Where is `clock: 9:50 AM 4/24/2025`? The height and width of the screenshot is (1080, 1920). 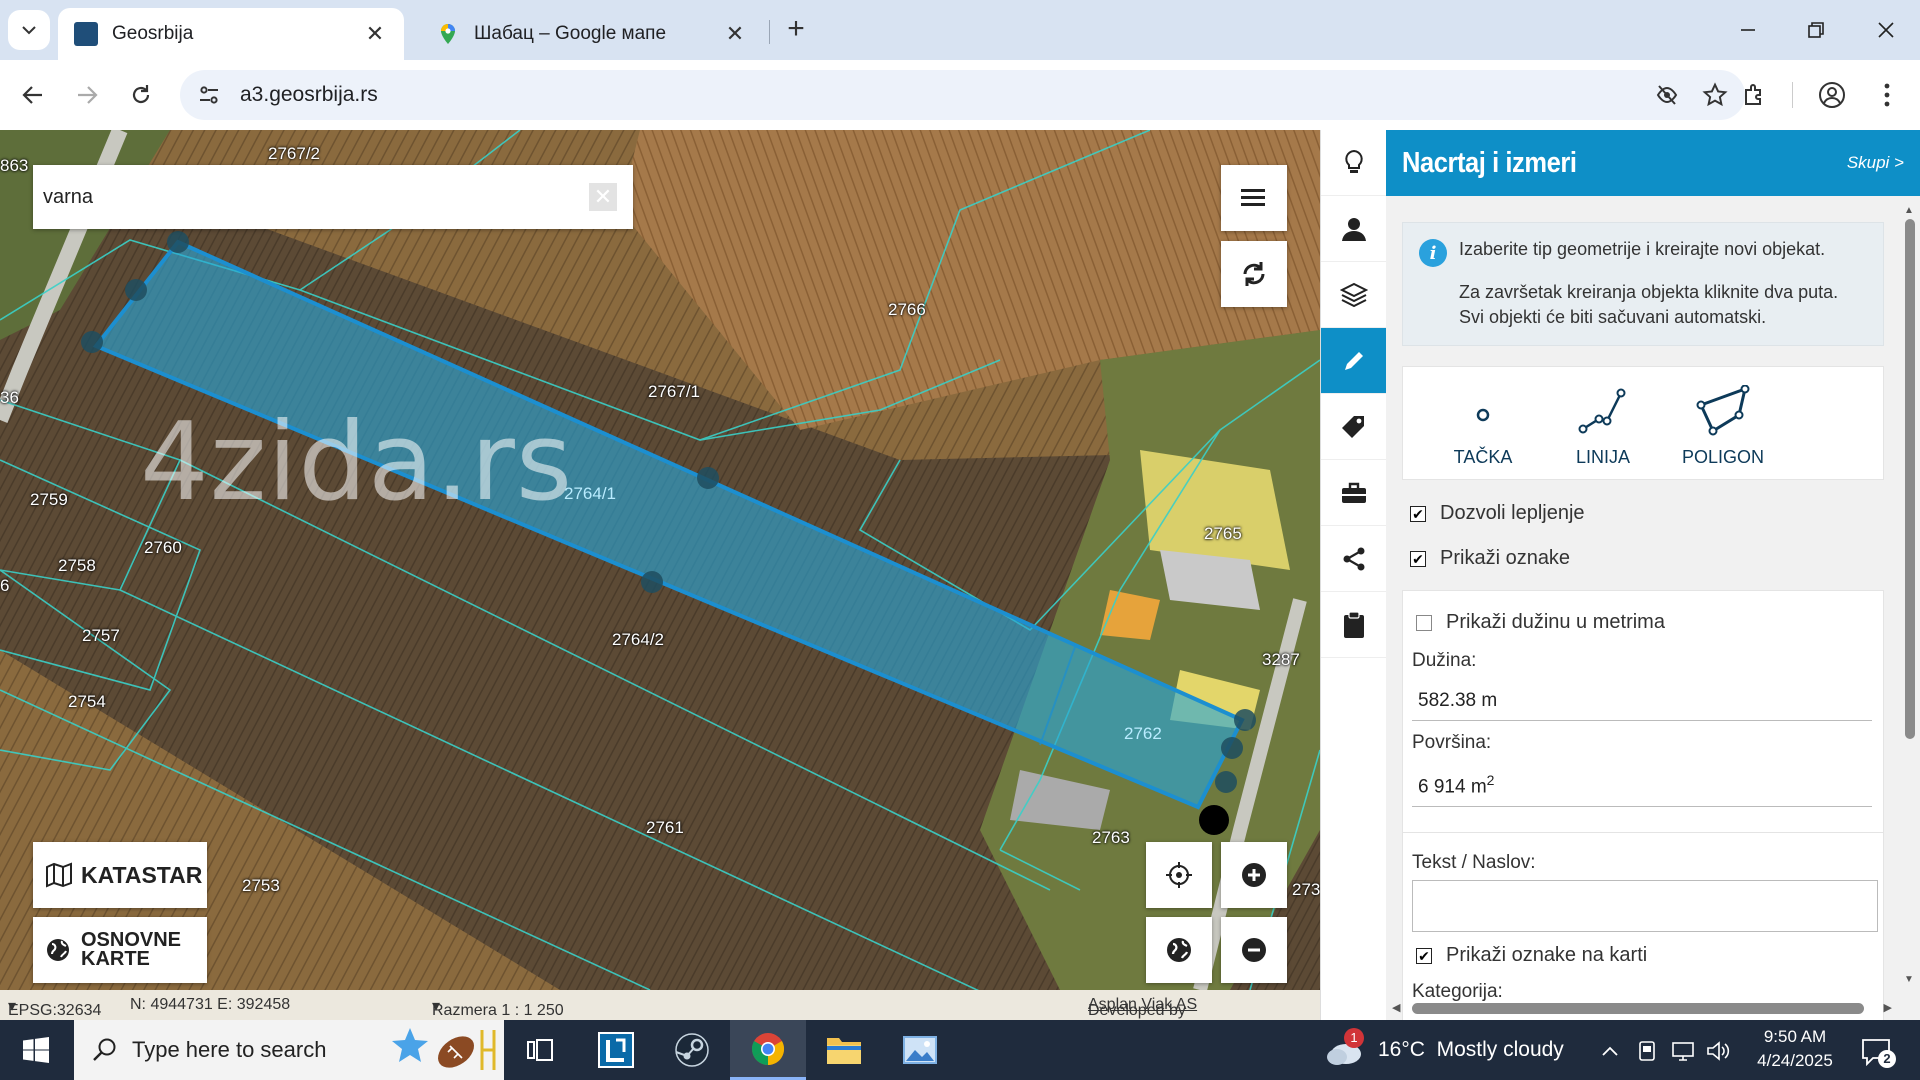
clock: 9:50 AM 4/24/2025 is located at coordinates (1795, 1049).